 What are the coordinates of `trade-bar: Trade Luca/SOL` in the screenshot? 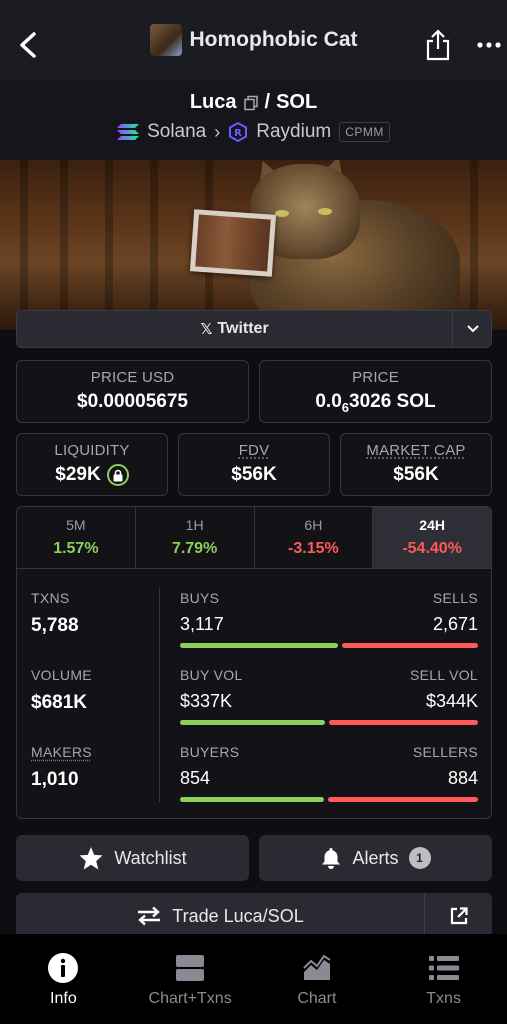 It's located at (254, 916).